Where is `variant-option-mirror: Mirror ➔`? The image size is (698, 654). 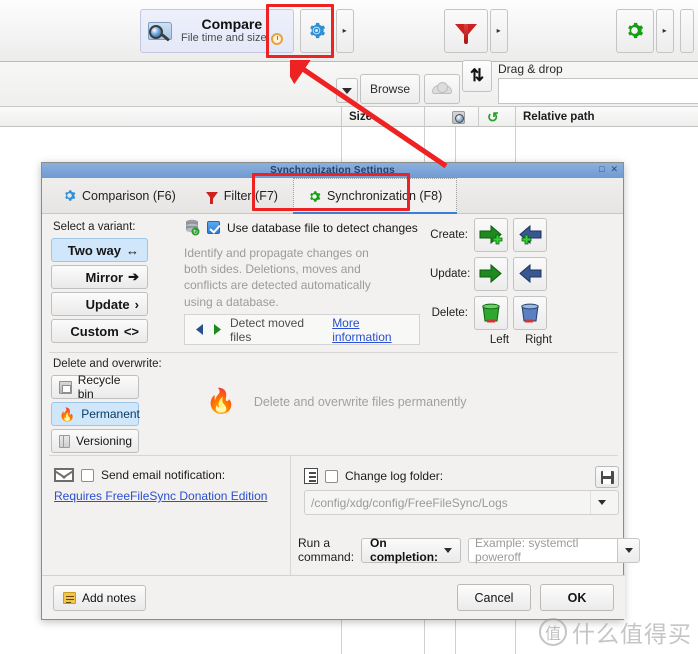 variant-option-mirror: Mirror ➔ is located at coordinates (99, 277).